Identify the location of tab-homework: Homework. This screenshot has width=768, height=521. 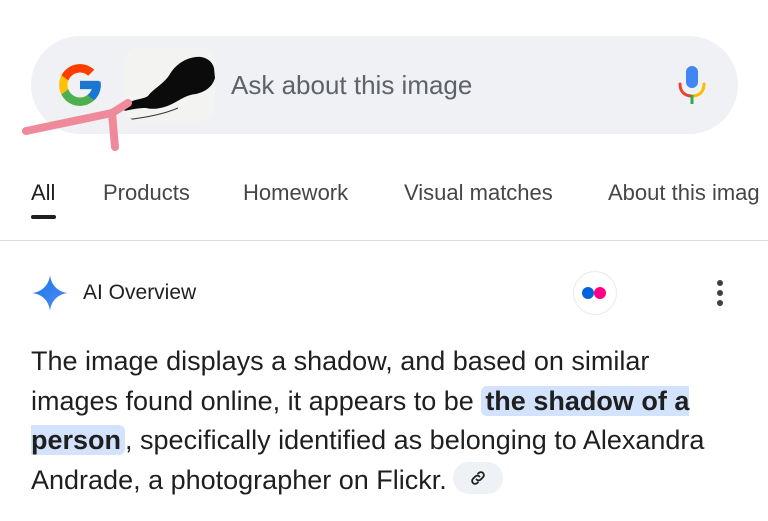
(295, 193).